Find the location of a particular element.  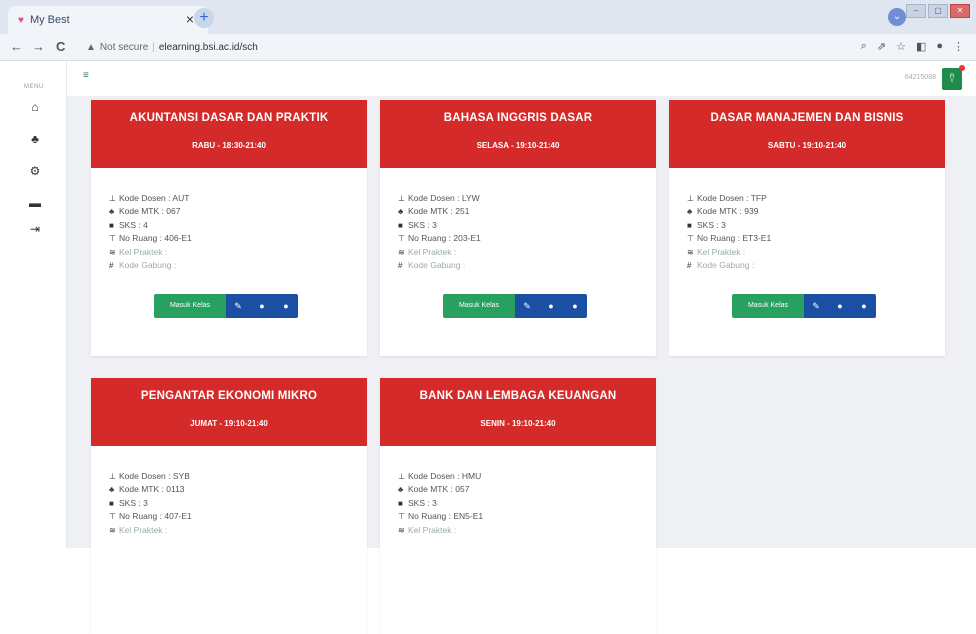

browser-tab: ♥ My Best × is located at coordinates (108, 20).